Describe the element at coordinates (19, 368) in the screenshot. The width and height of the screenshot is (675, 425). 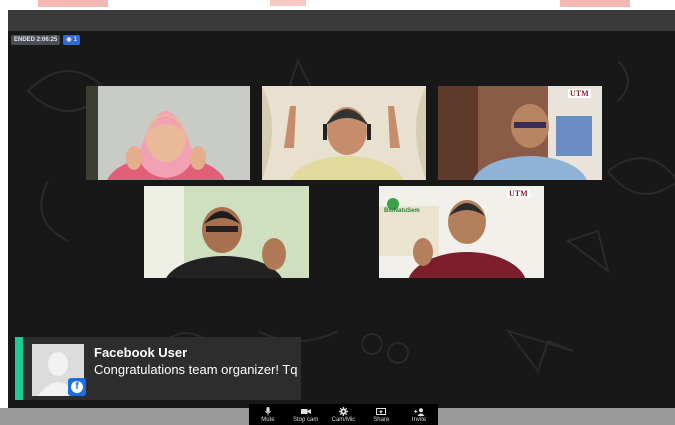
I see `comment-accent-bar` at that location.